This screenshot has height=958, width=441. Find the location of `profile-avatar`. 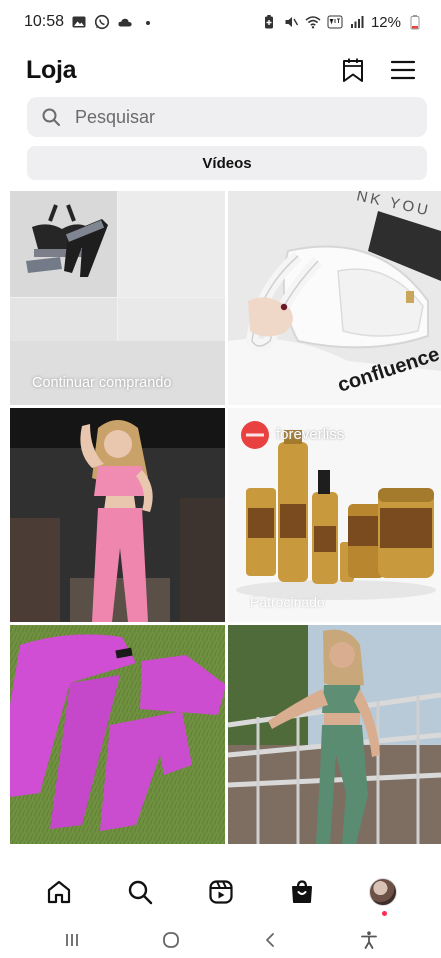

profile-avatar is located at coordinates (382, 892).